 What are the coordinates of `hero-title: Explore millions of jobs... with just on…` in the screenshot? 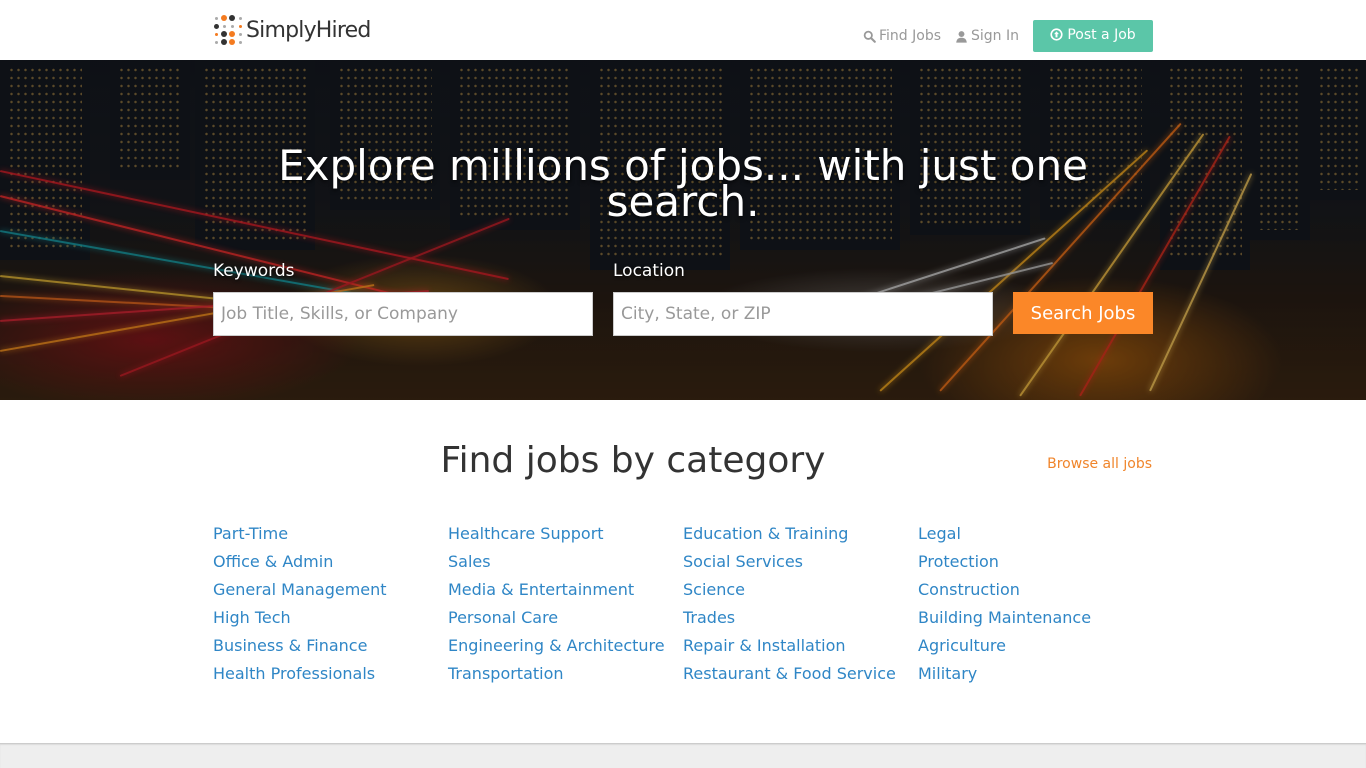 It's located at (683, 183).